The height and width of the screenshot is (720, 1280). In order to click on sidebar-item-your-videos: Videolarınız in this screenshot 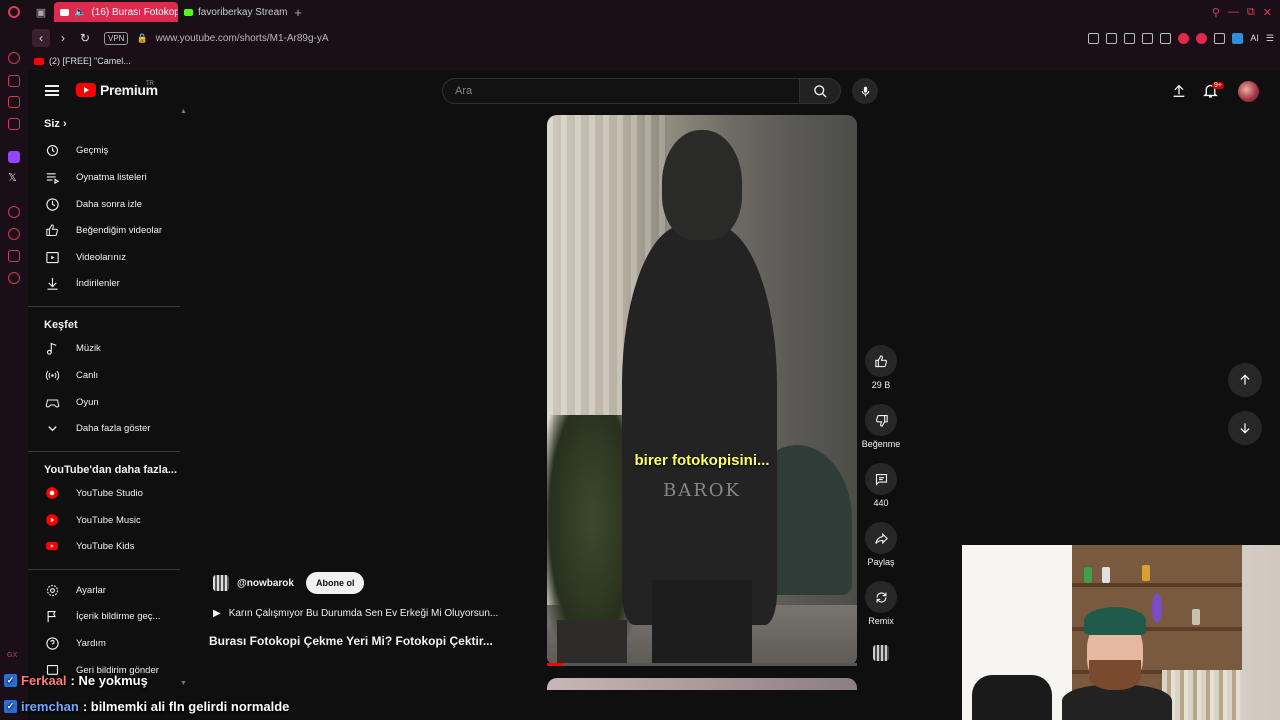, I will do `click(105, 257)`.